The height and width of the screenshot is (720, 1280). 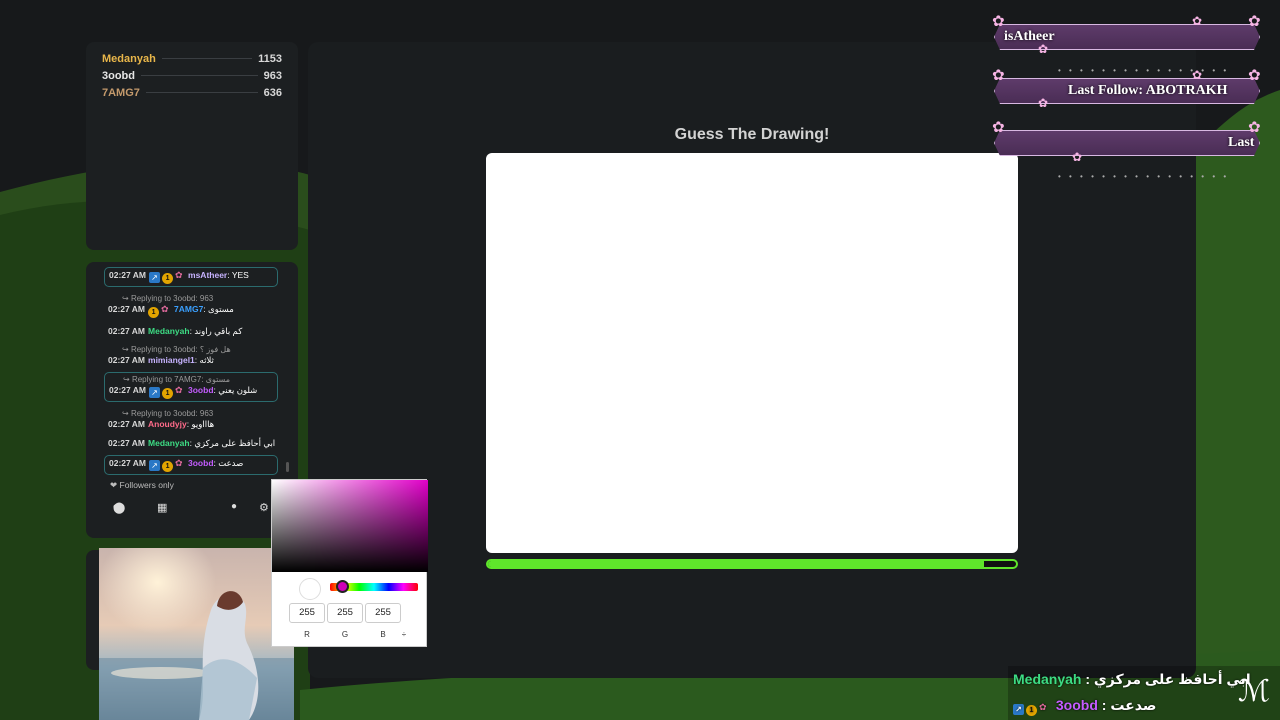 What do you see at coordinates (1241, 142) in the screenshot?
I see `alert-text: Last` at bounding box center [1241, 142].